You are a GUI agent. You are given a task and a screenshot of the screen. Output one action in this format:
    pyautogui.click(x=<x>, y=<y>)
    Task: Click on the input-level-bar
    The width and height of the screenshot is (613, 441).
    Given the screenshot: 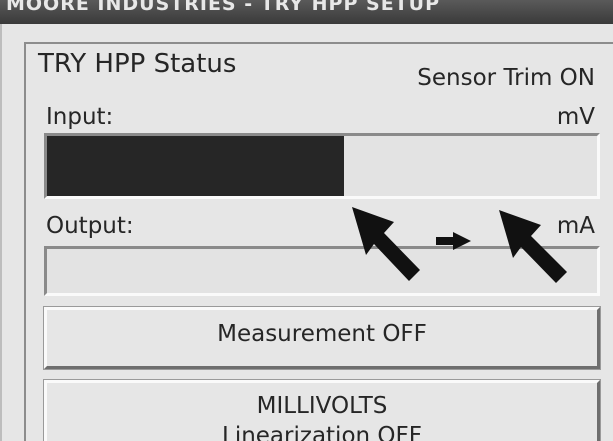 What is the action you would take?
    pyautogui.click(x=322, y=166)
    